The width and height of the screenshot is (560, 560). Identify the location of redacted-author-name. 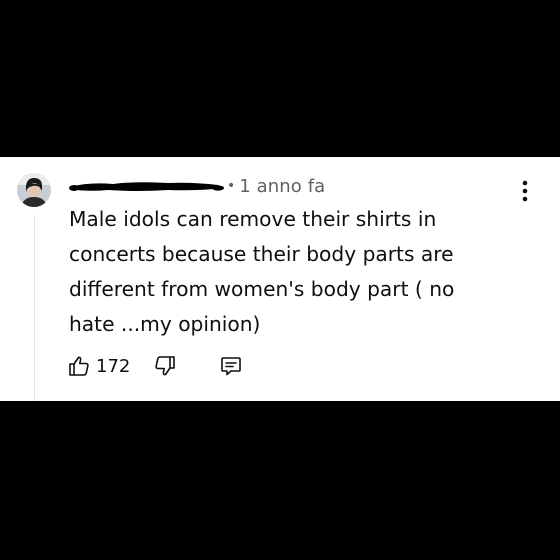
(147, 186).